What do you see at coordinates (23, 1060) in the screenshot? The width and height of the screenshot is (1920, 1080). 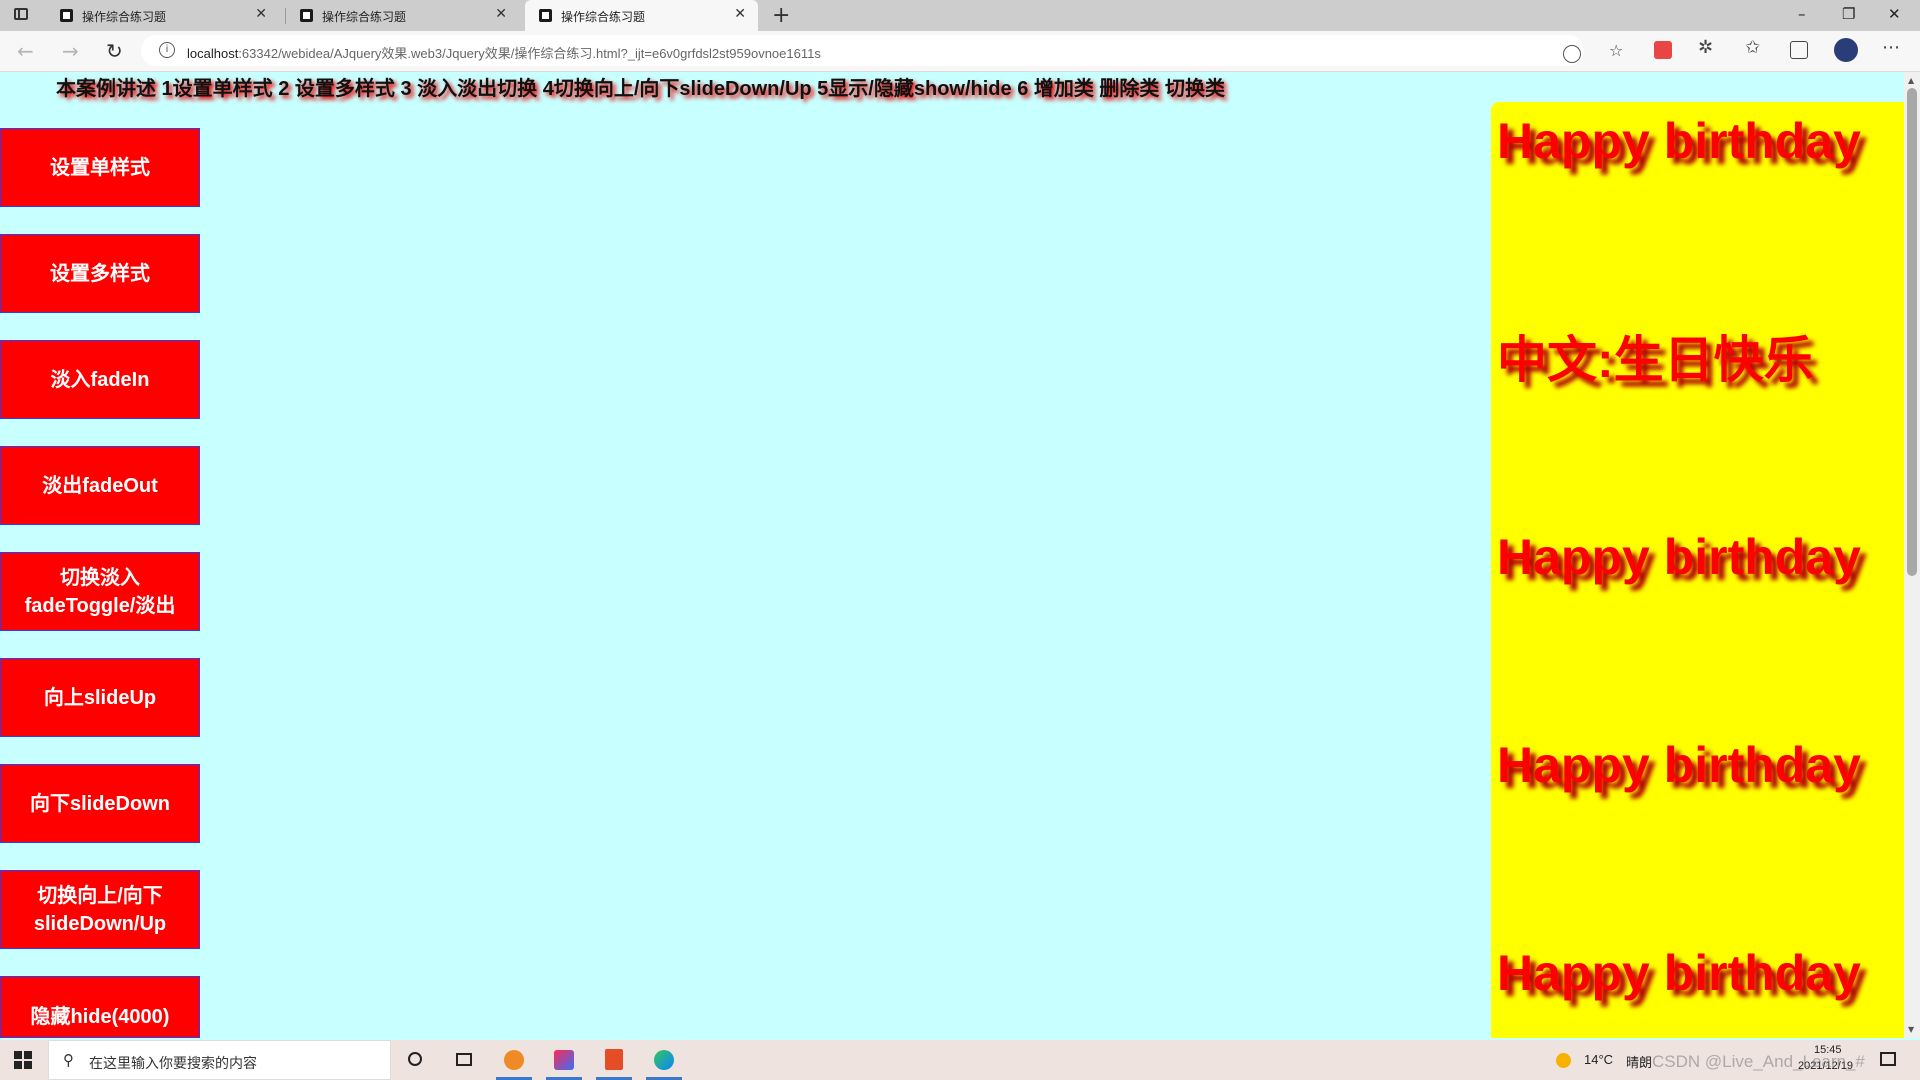 I see `windows-start-icon` at bounding box center [23, 1060].